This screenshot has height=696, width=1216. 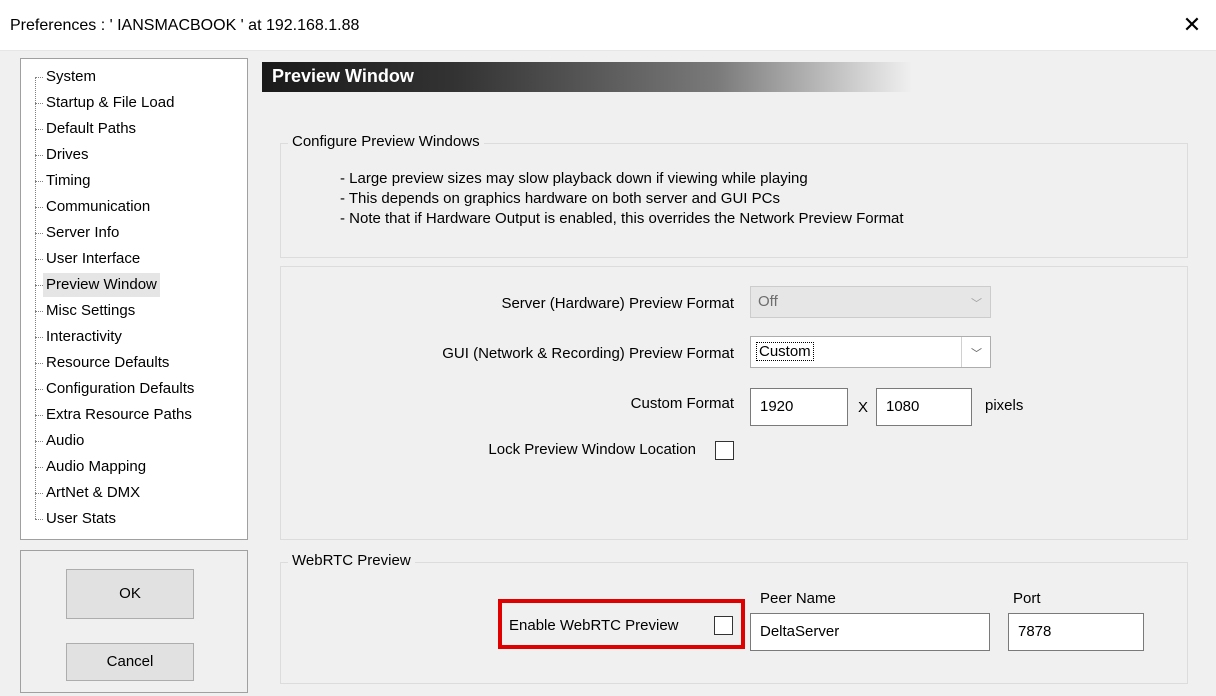 I want to click on tree-item-server-info: Server Info, so click(x=82, y=233).